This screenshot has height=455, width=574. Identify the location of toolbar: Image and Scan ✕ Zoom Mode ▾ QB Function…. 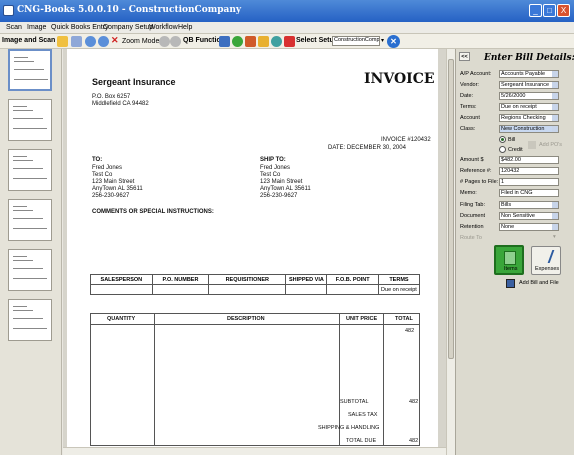
(287, 41).